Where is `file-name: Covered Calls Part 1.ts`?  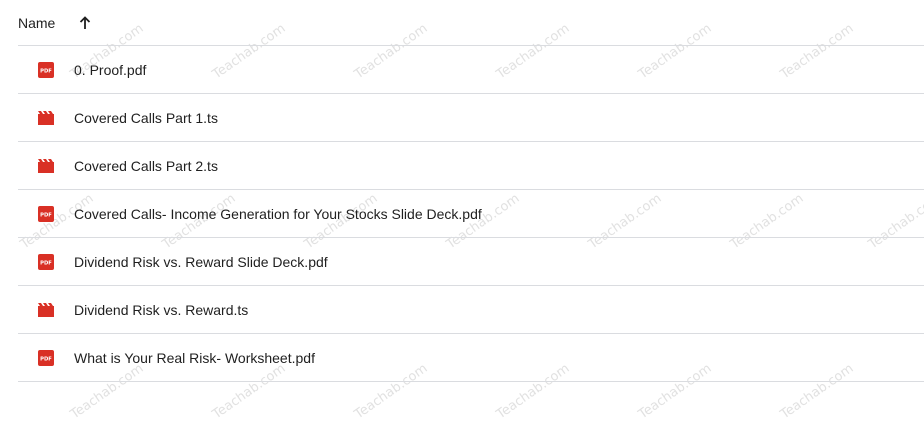 file-name: Covered Calls Part 1.ts is located at coordinates (146, 117).